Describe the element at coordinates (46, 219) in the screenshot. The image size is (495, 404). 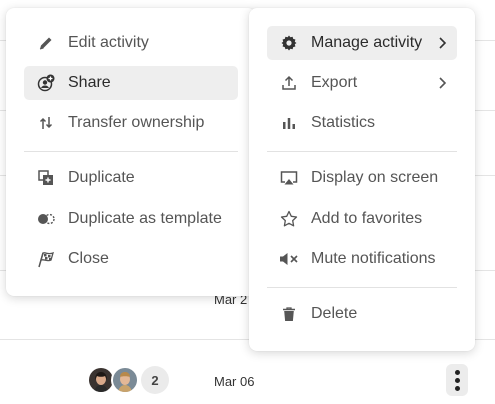
I see `template-icon` at that location.